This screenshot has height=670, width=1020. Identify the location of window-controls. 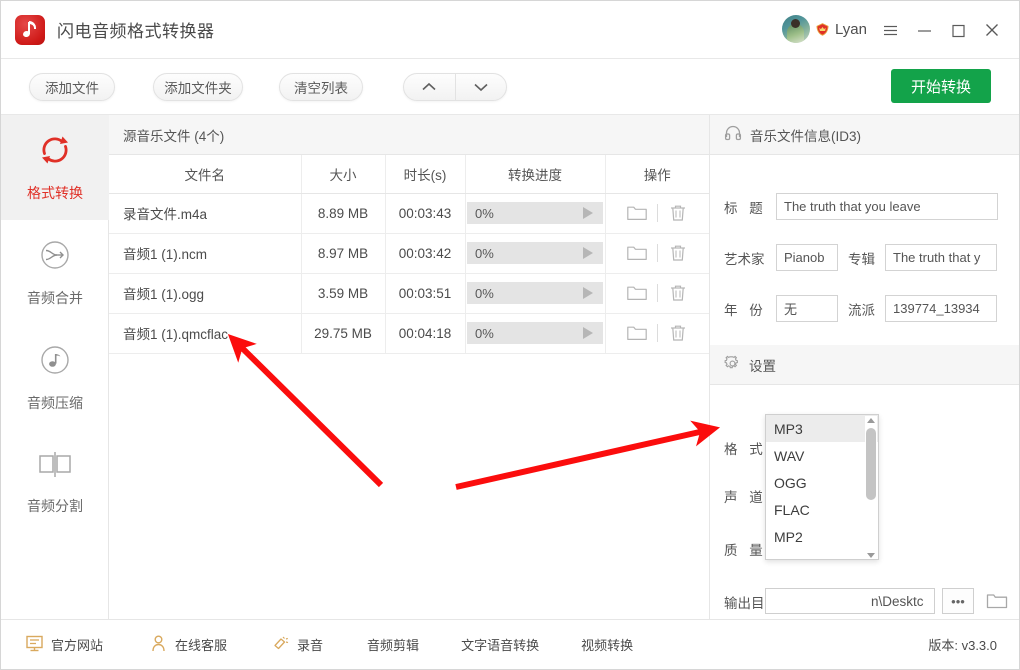
(941, 30).